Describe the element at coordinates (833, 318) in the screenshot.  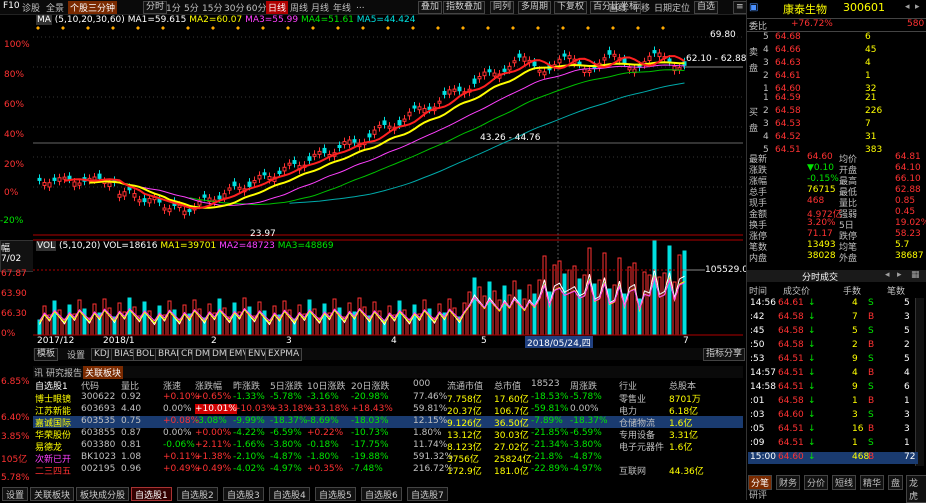
I see `tick-row: :42 64.58 ↓ 7 B 3` at that location.